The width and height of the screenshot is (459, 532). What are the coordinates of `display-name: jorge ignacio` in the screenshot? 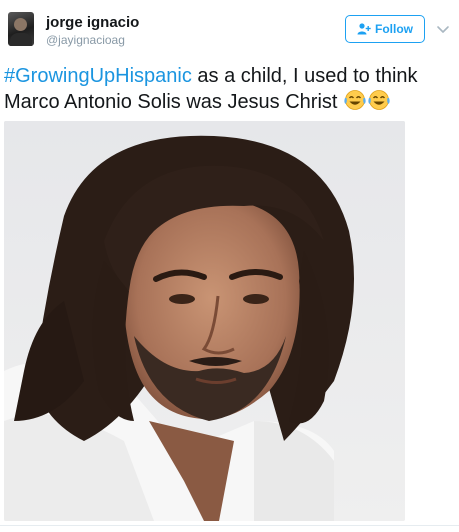 It's located at (92, 22).